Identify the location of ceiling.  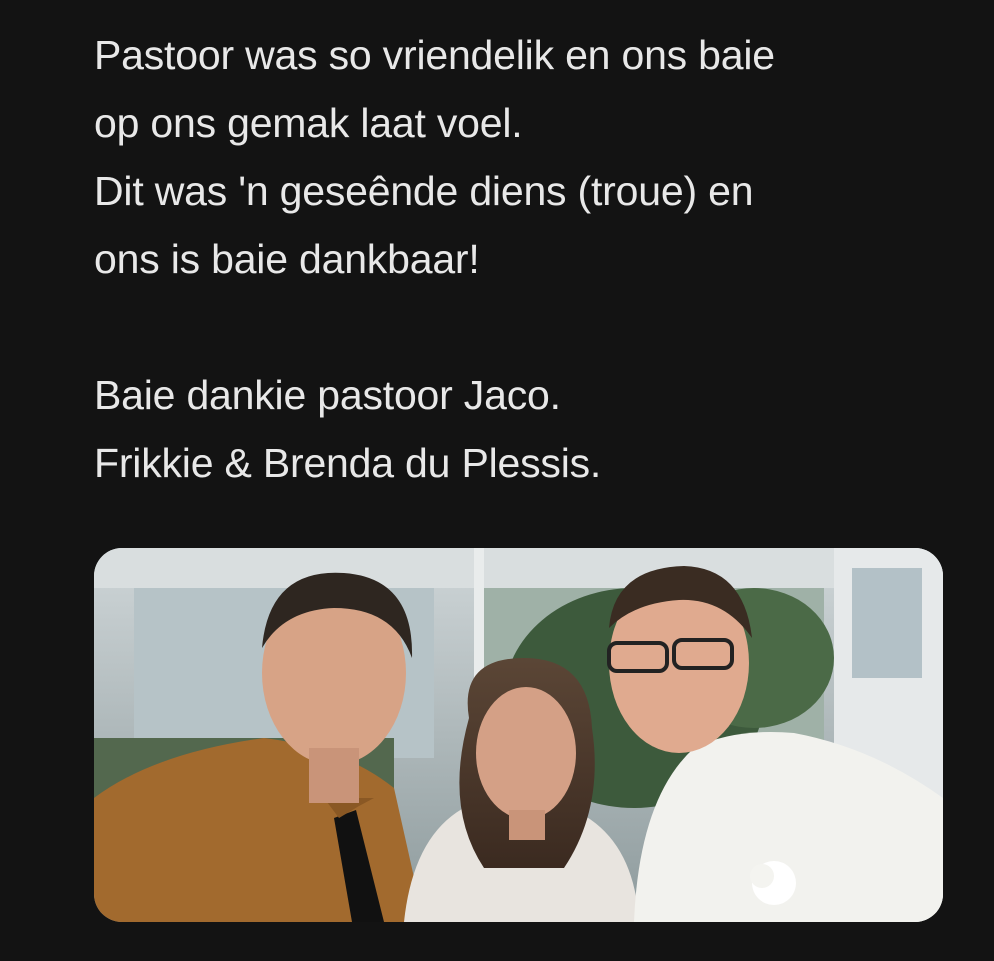
(518, 568).